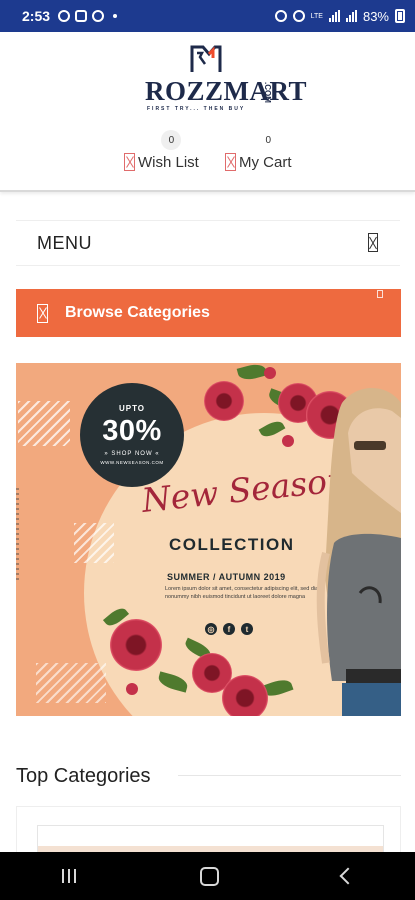 The height and width of the screenshot is (900, 415). What do you see at coordinates (132, 454) in the screenshot?
I see `promo-shop-now: » SHOP NOW «` at bounding box center [132, 454].